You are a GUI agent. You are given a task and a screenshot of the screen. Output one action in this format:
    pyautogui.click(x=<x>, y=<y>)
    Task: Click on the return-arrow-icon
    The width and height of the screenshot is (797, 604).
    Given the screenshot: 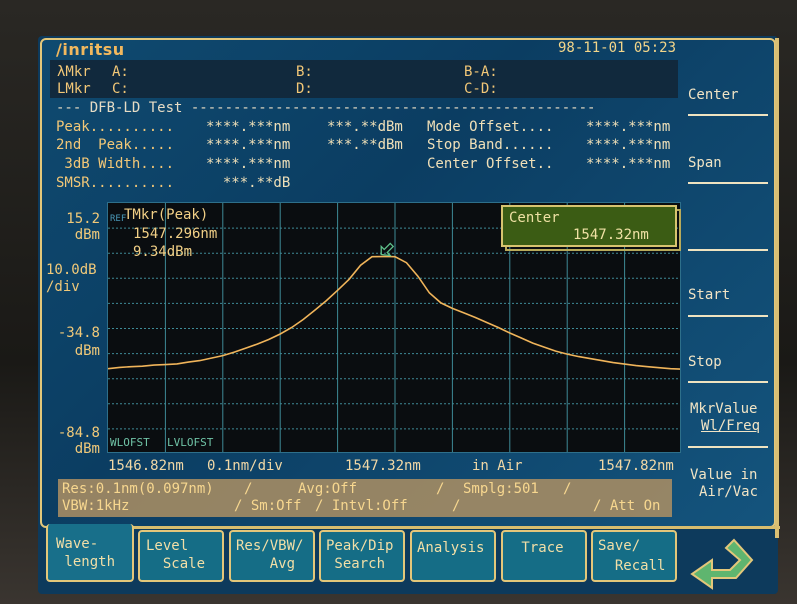 What is the action you would take?
    pyautogui.click(x=723, y=565)
    